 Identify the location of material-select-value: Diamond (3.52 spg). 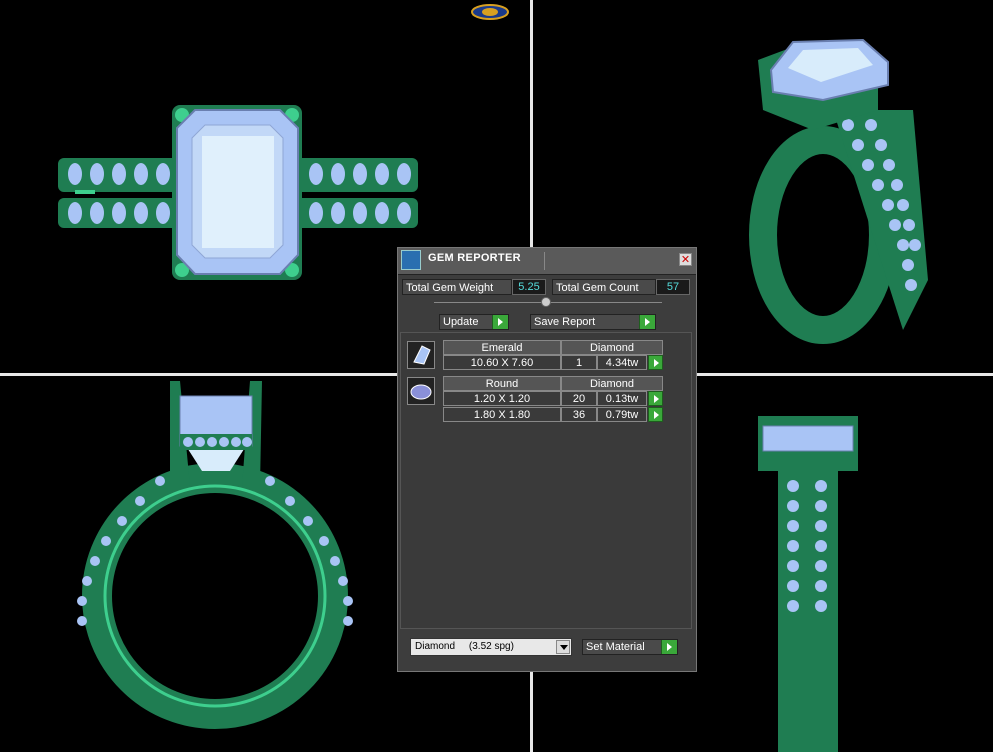
(464, 646).